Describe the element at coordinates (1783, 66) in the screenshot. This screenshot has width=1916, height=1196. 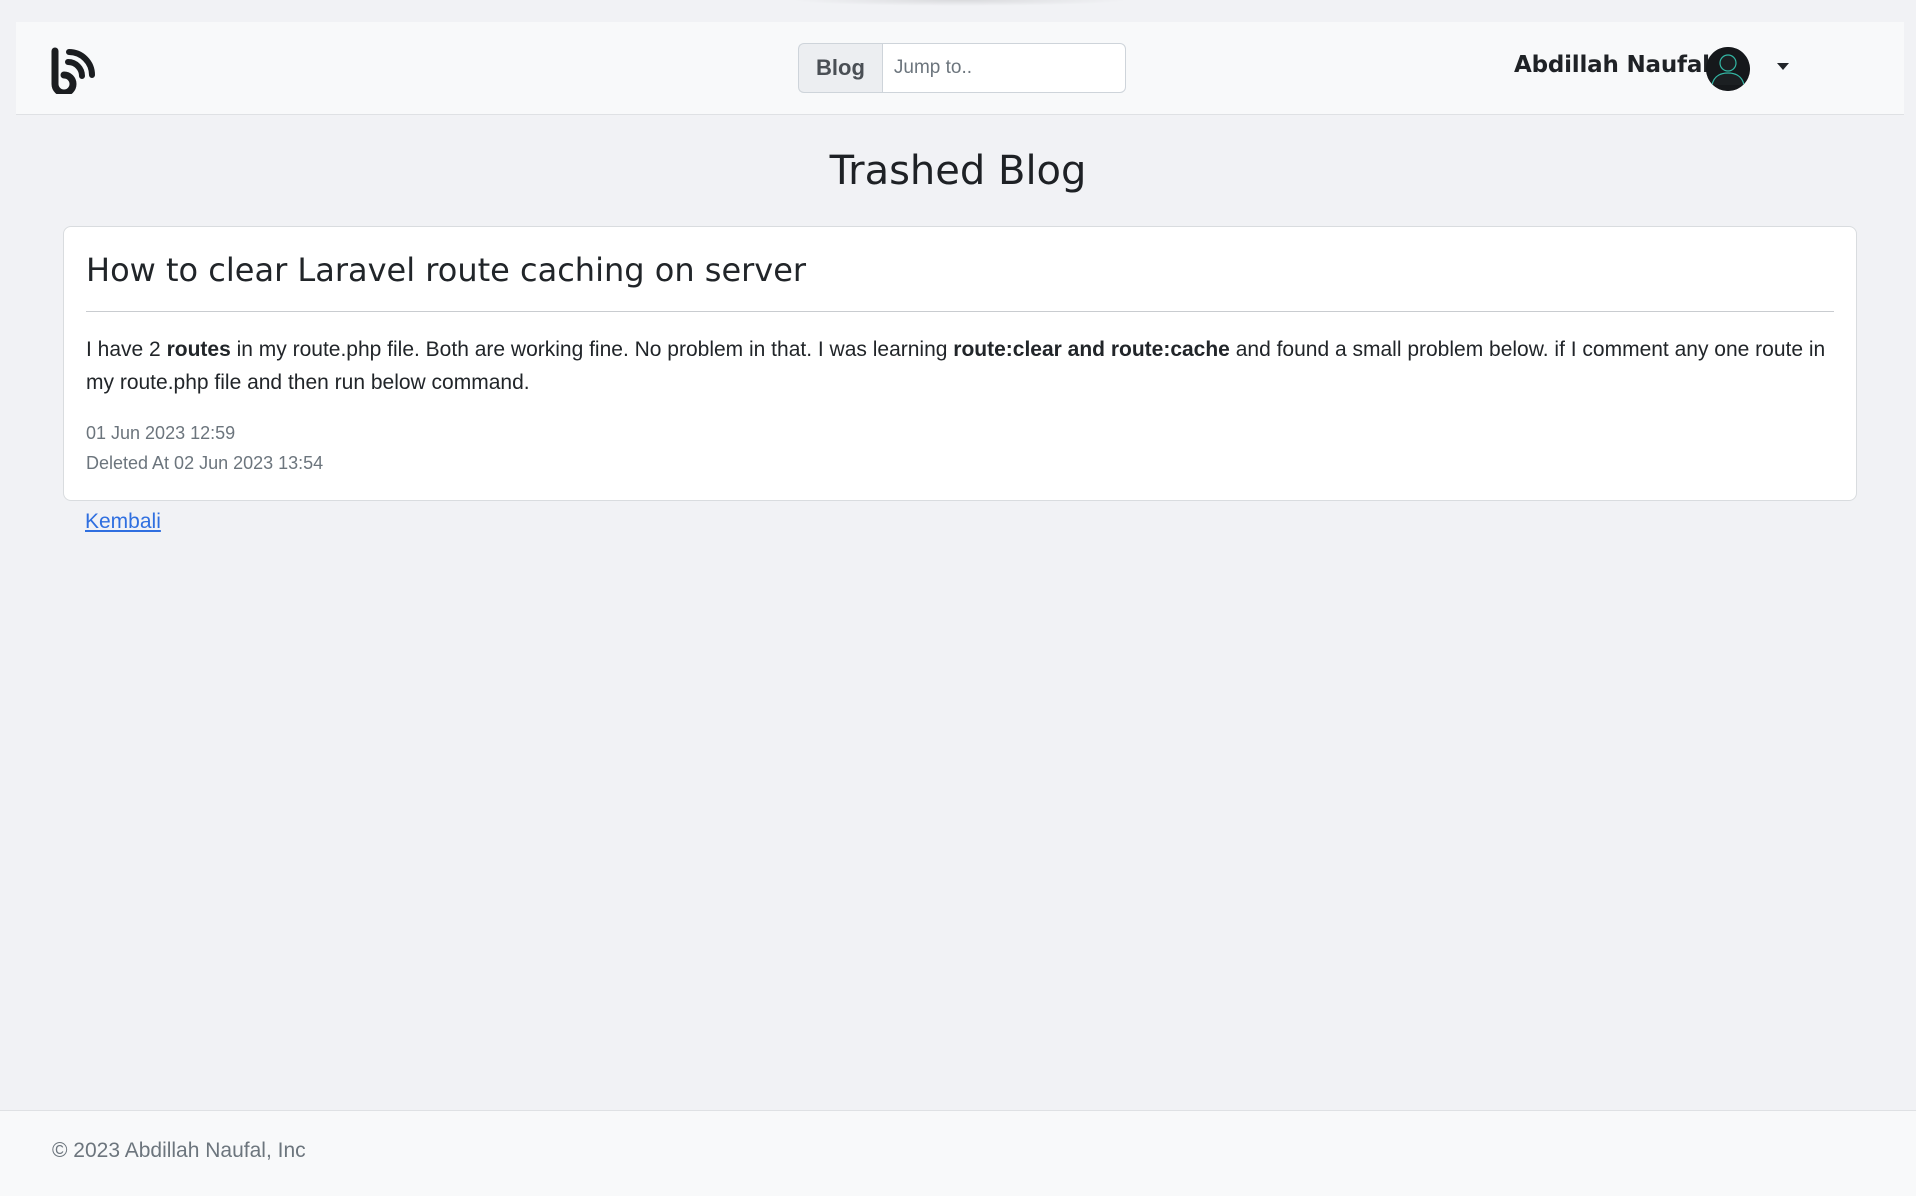
I see `caret-down-icon` at that location.